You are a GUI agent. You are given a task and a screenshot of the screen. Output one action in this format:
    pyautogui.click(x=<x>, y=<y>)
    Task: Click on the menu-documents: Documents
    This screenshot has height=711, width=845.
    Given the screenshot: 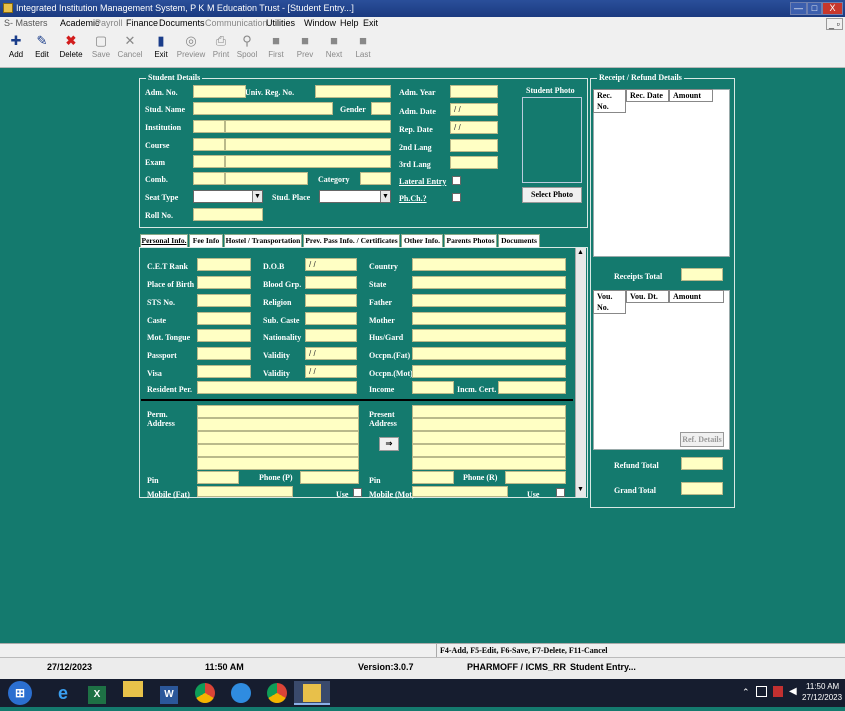 What is the action you would take?
    pyautogui.click(x=182, y=23)
    